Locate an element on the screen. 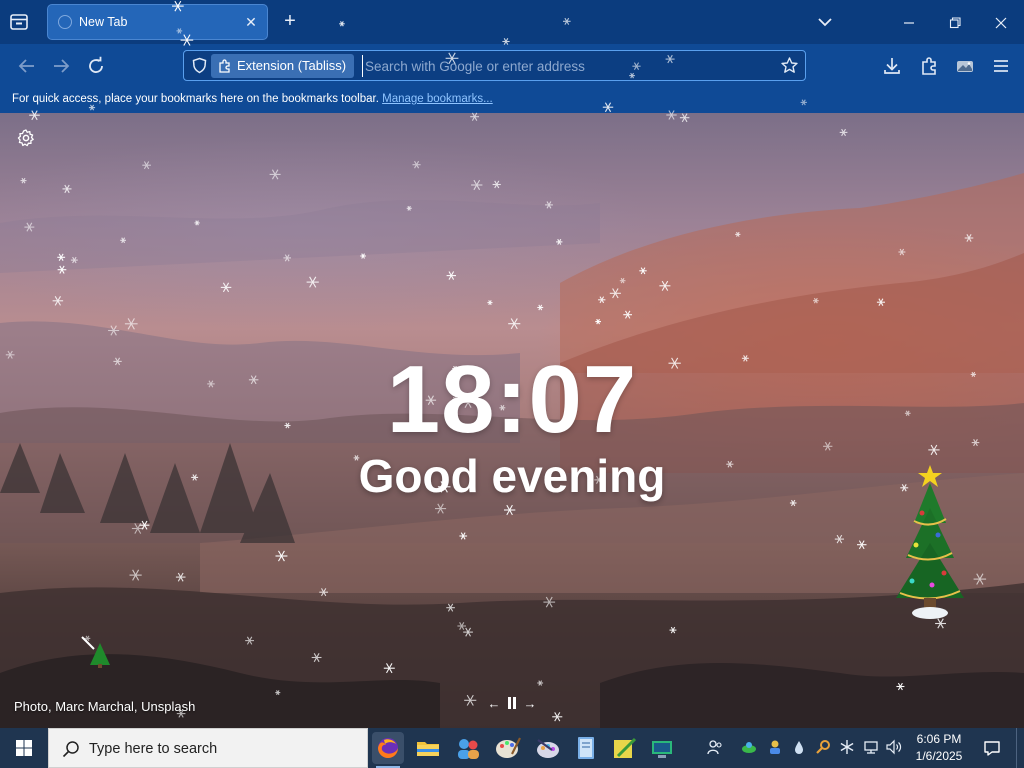  minimize-button is located at coordinates (909, 22).